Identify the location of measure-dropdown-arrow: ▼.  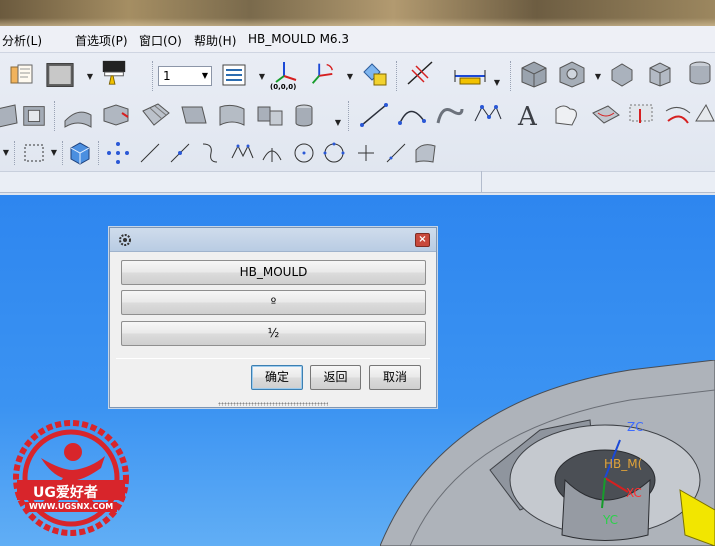
(497, 83).